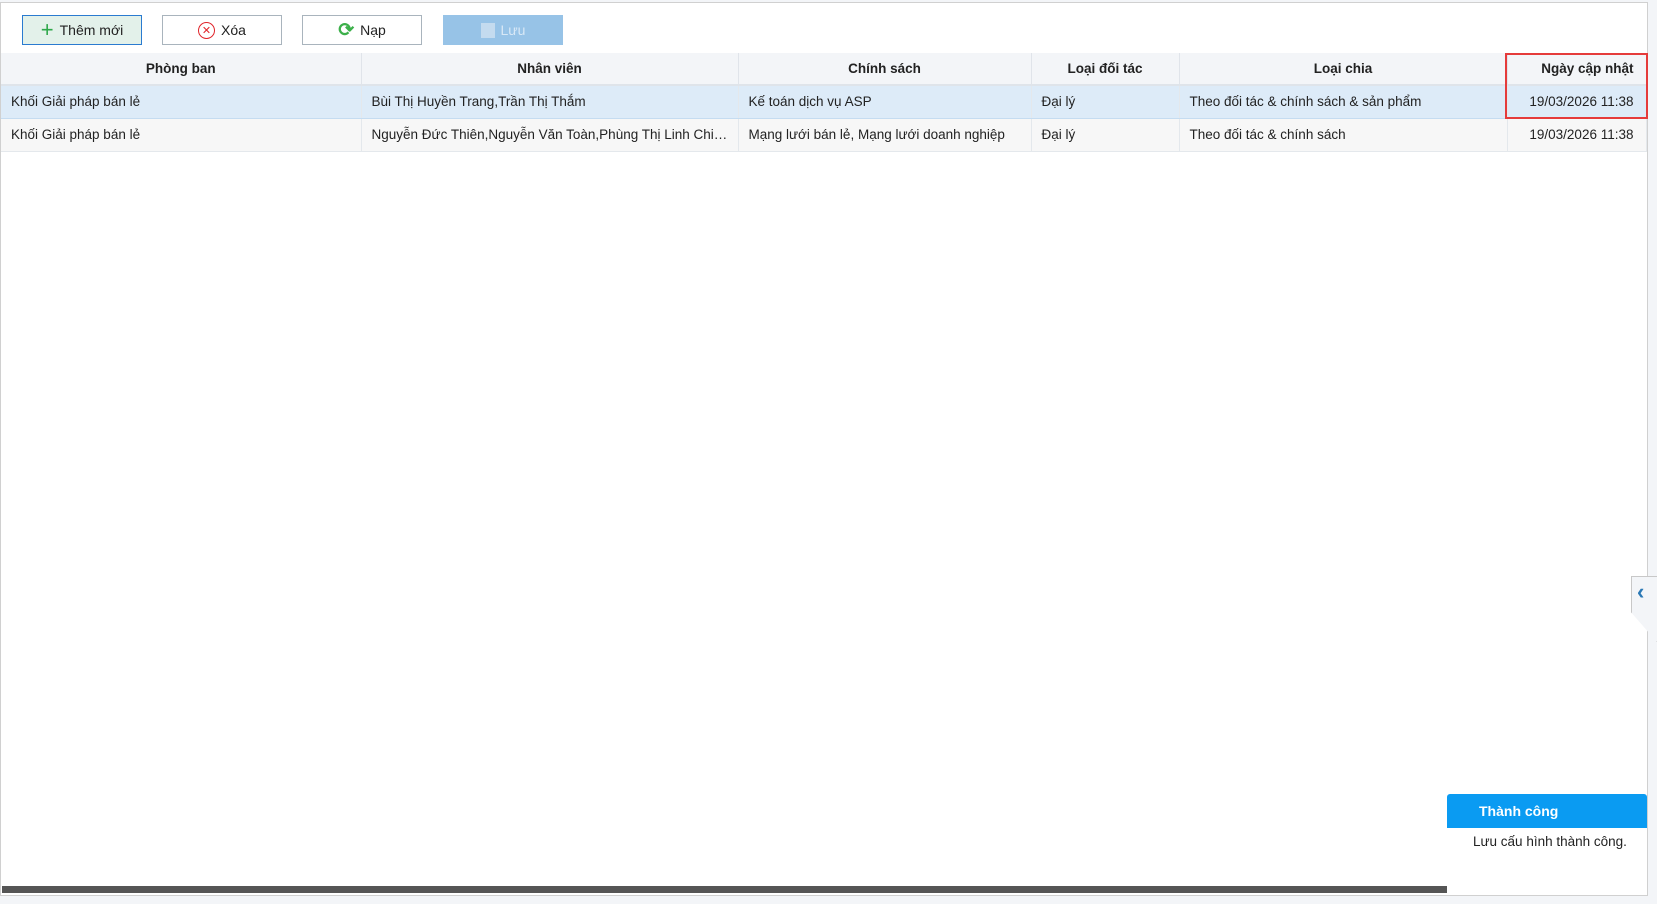 The width and height of the screenshot is (1657, 904). I want to click on cell-employee: Bùi Thị Huyền Trang,Trần Thị Thắm, so click(550, 102).